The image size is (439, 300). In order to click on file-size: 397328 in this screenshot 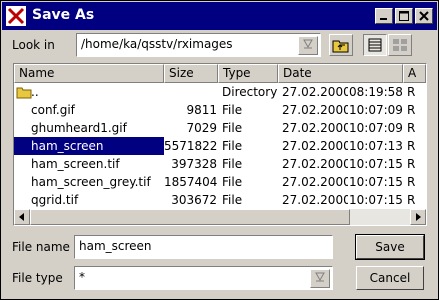, I will do `click(194, 164)`.